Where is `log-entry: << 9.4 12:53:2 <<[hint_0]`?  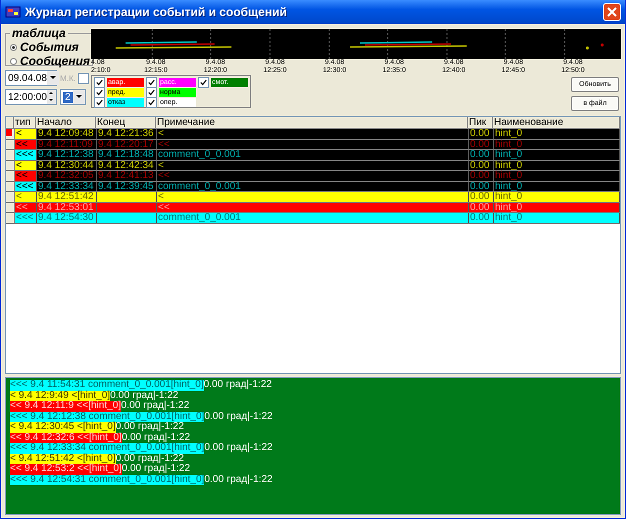 log-entry: << 9.4 12:53:2 <<[hint_0] is located at coordinates (66, 469).